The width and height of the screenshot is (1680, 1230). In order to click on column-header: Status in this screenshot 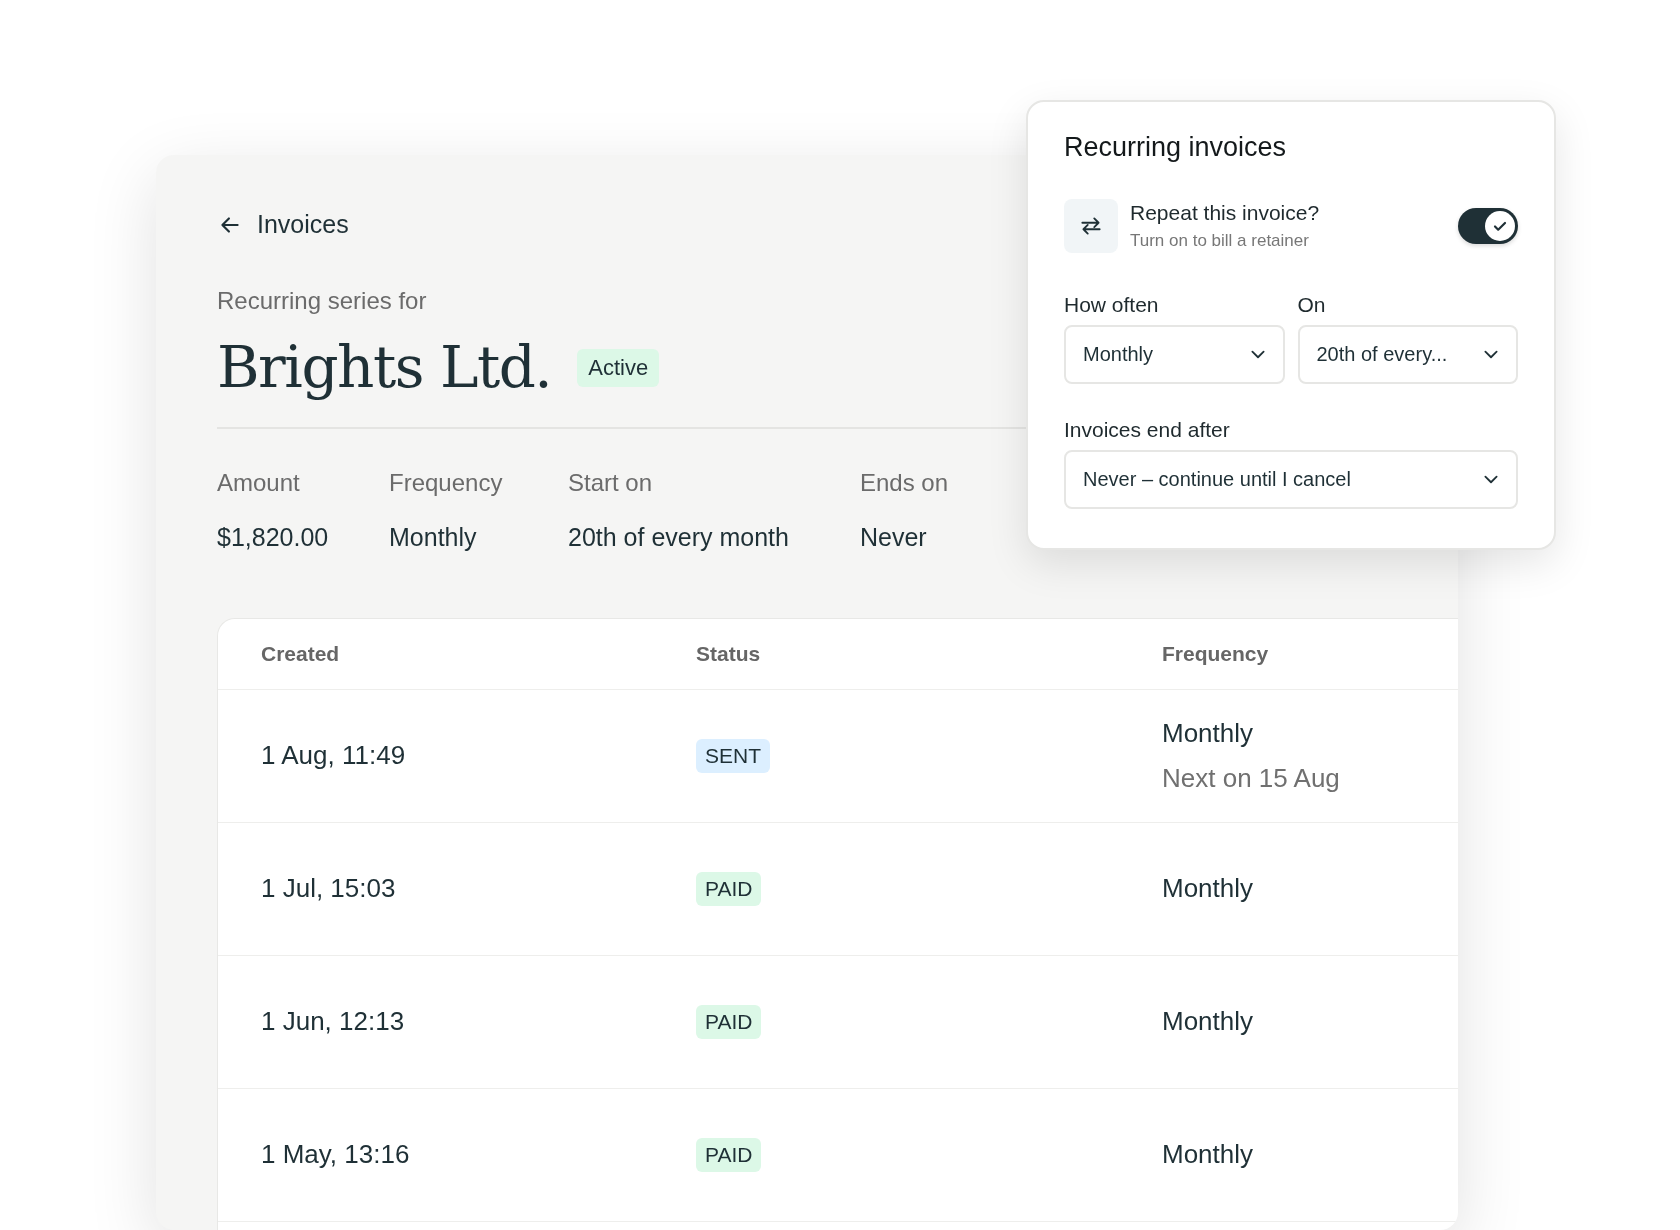, I will do `click(729, 653)`.